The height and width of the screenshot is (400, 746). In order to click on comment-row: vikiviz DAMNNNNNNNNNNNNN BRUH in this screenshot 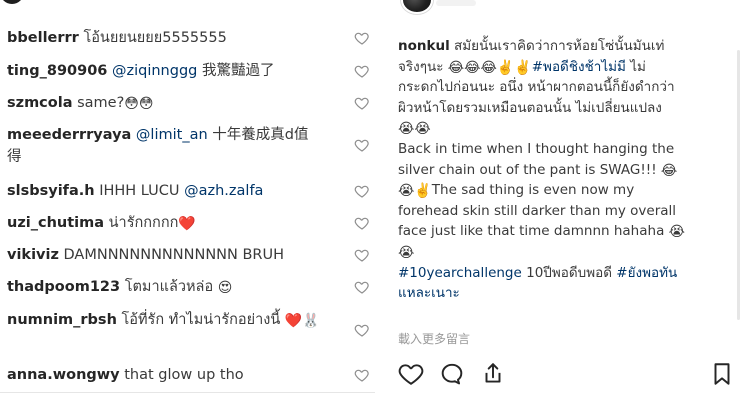, I will do `click(187, 255)`.